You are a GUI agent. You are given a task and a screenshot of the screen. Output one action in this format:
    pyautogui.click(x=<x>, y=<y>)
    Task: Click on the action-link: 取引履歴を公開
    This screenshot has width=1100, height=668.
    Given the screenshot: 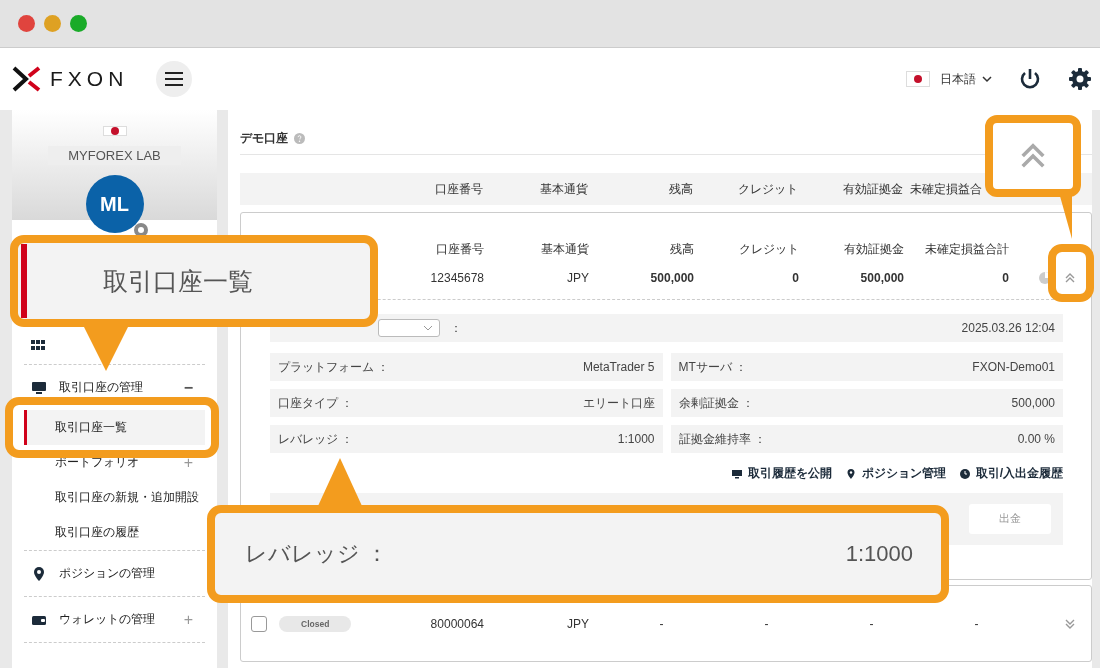 What is the action you would take?
    pyautogui.click(x=781, y=473)
    